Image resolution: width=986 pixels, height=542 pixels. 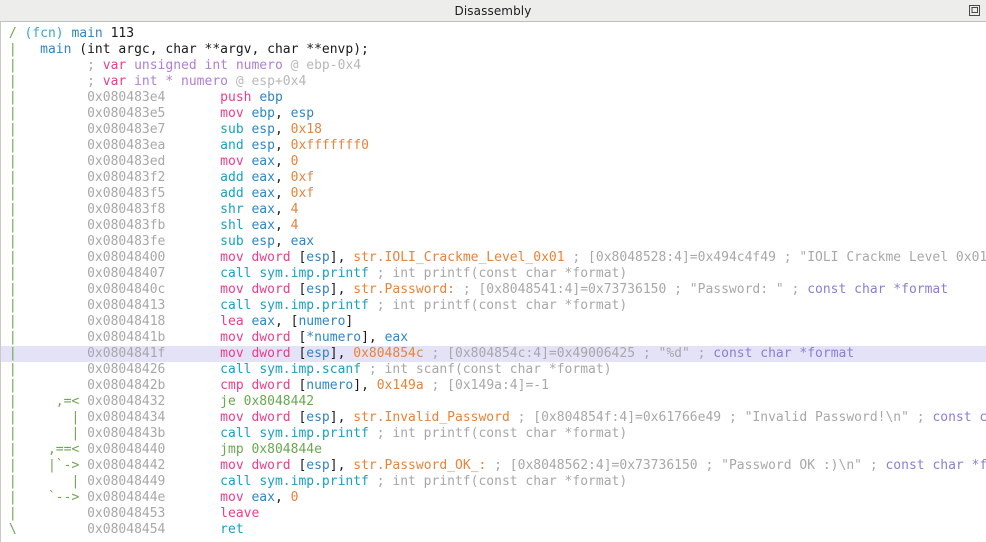 I want to click on var-location: @ esp+0x4, so click(x=271, y=81).